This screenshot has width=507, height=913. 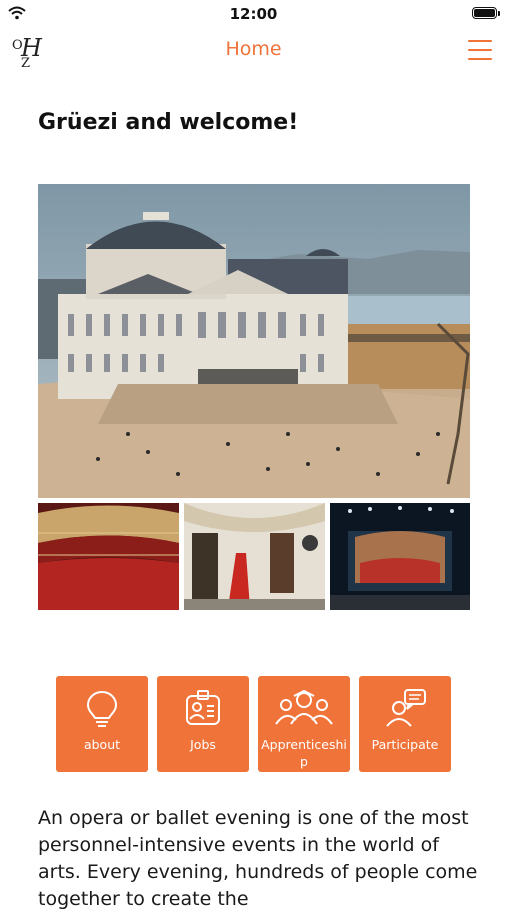 I want to click on hamburger-menu-icon, so click(x=480, y=51).